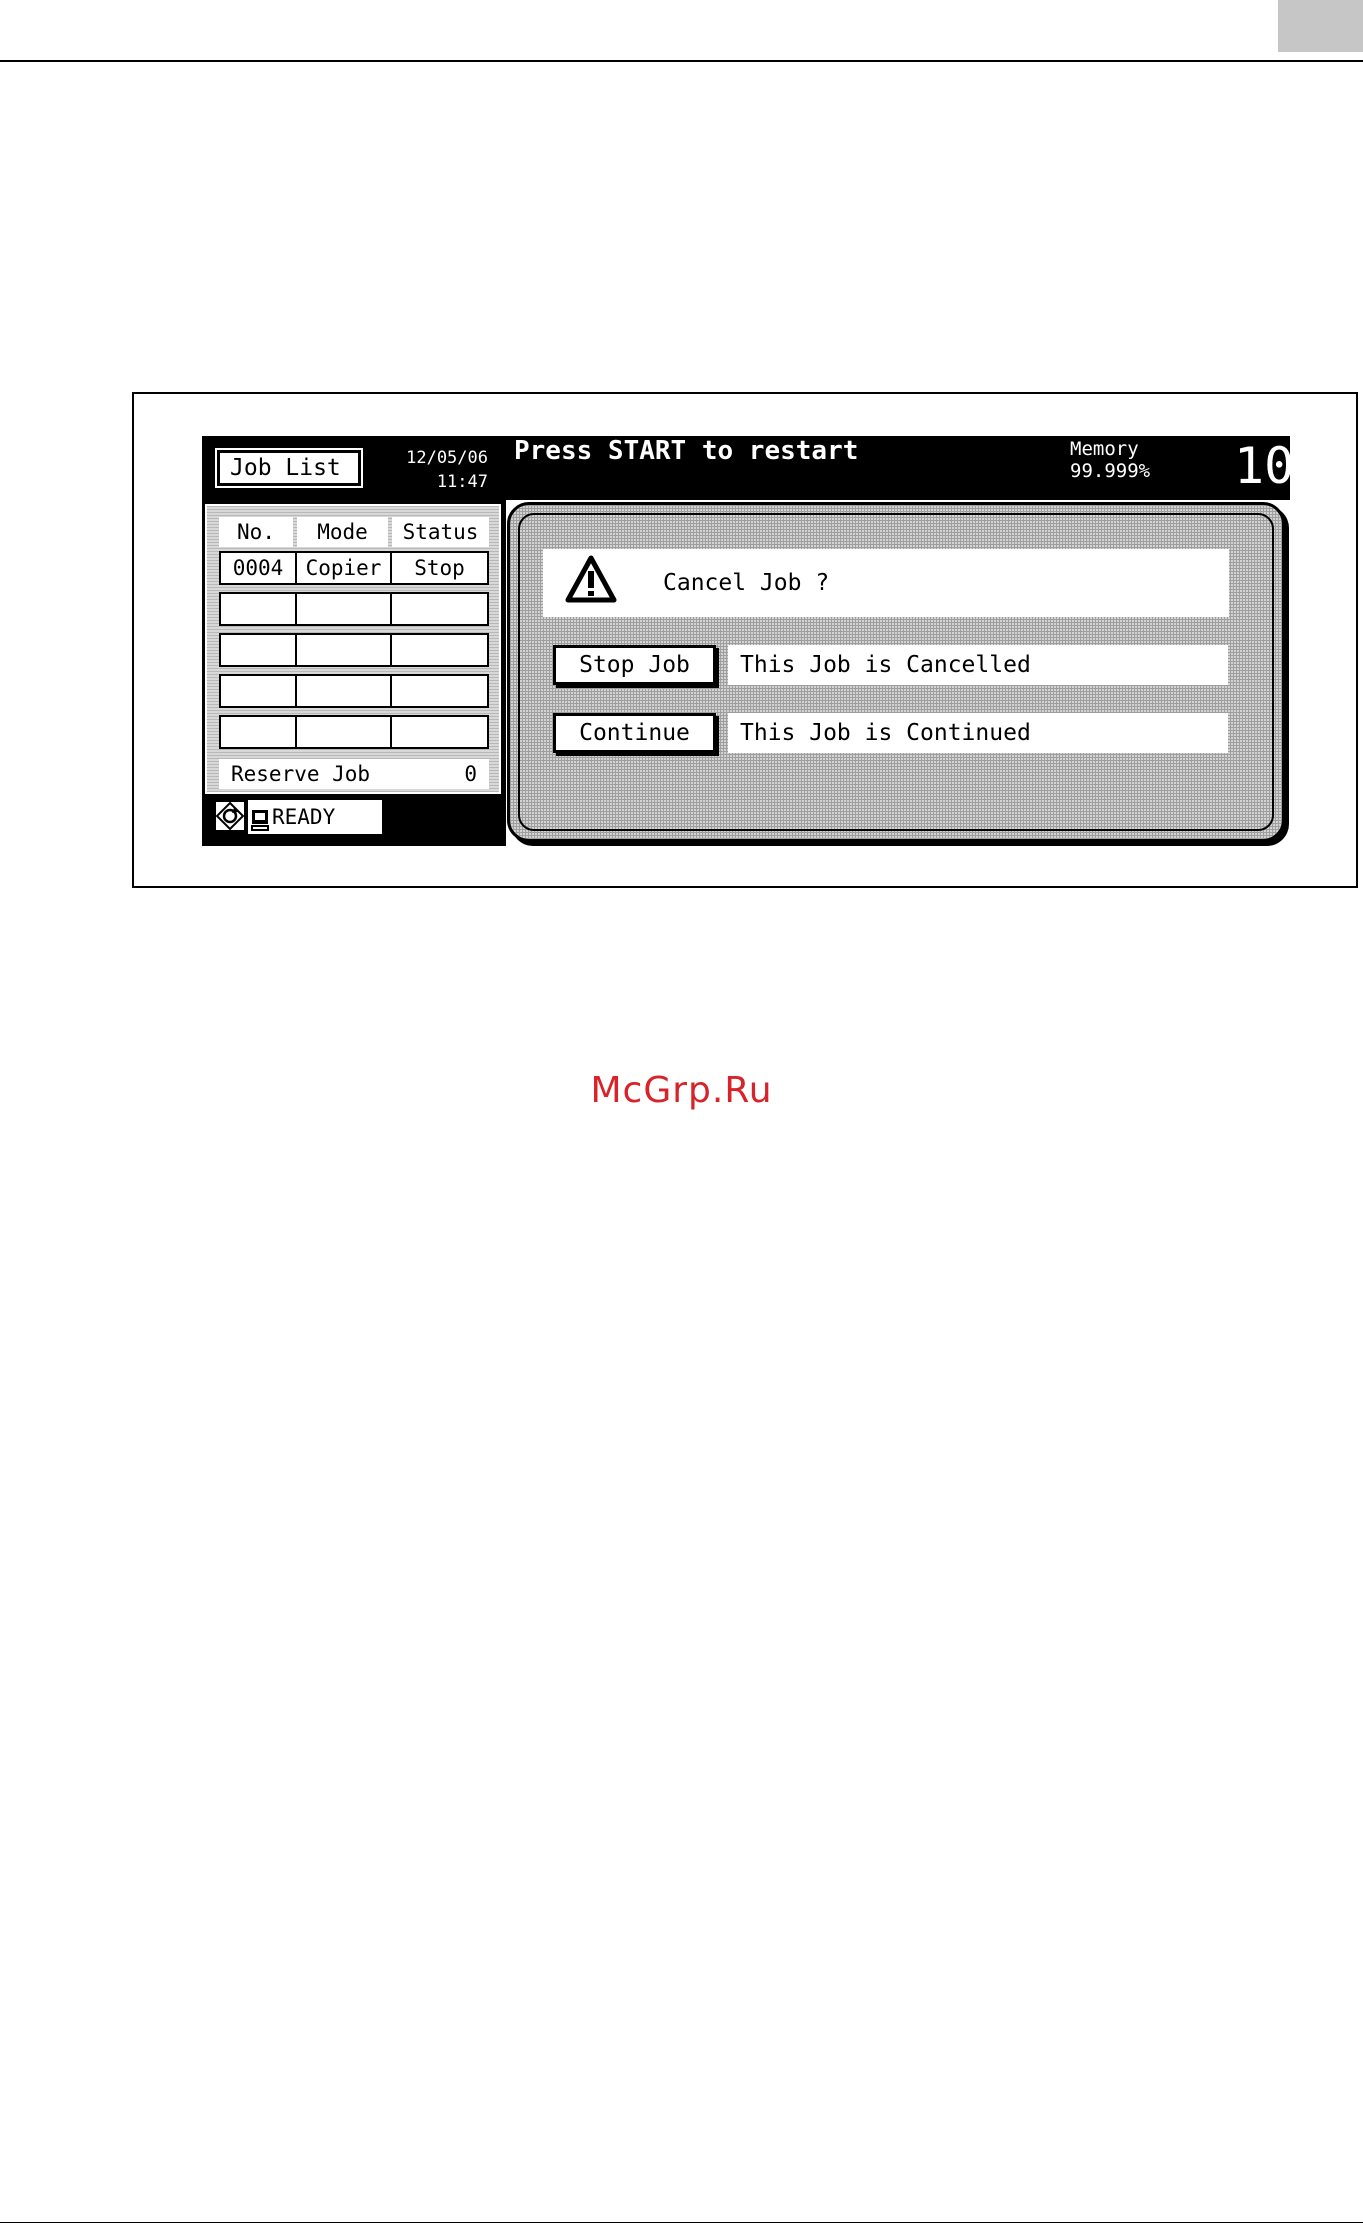 The height and width of the screenshot is (2234, 1363). Describe the element at coordinates (634, 733) in the screenshot. I see `continue-button: Continue` at that location.